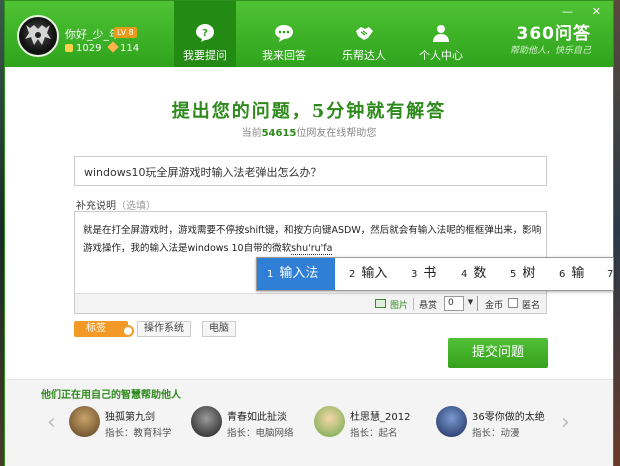  I want to click on candidate-number: 6, so click(562, 274).